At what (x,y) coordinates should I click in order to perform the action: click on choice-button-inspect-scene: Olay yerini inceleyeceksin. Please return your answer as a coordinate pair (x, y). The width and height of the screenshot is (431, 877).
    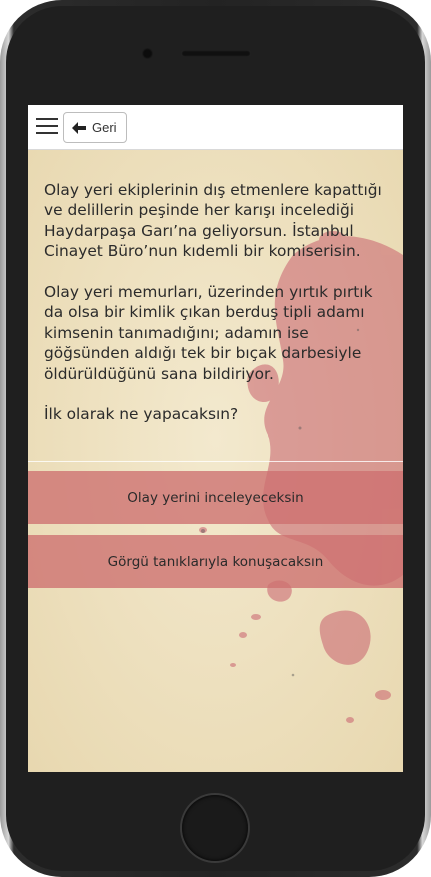
    Looking at the image, I should click on (215, 497).